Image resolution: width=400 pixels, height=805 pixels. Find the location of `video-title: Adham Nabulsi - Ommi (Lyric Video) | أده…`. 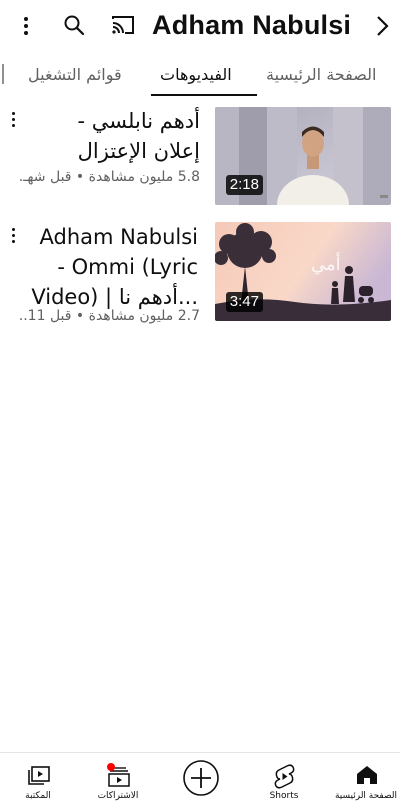

video-title: Adham Nabulsi - Ommi (Lyric Video) | أده… is located at coordinates (108, 267).